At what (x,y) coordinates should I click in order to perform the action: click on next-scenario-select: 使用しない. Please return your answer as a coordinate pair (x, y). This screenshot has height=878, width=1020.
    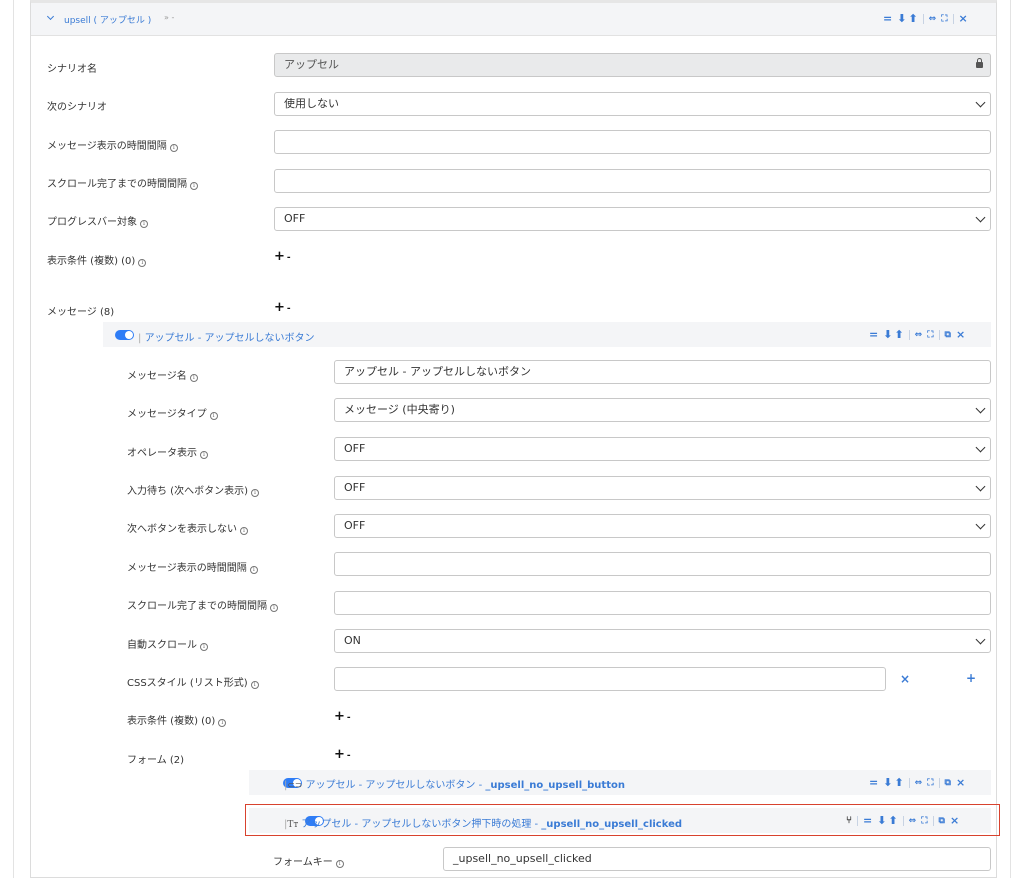
    Looking at the image, I should click on (632, 104).